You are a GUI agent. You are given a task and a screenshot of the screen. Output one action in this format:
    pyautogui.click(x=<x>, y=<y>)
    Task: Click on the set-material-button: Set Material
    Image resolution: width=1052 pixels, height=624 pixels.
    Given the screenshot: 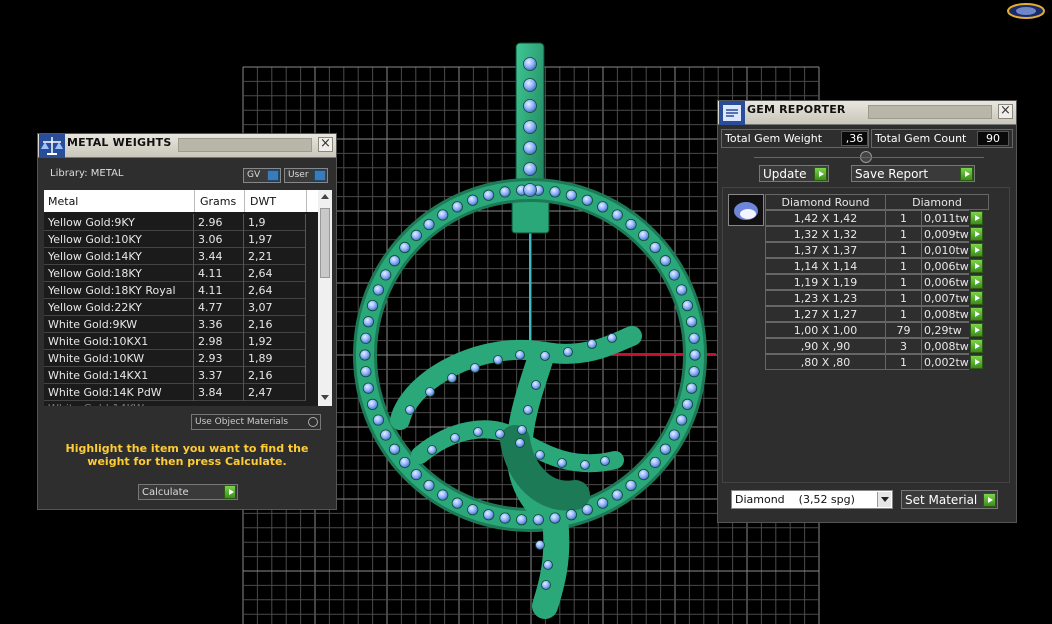 What is the action you would take?
    pyautogui.click(x=949, y=499)
    